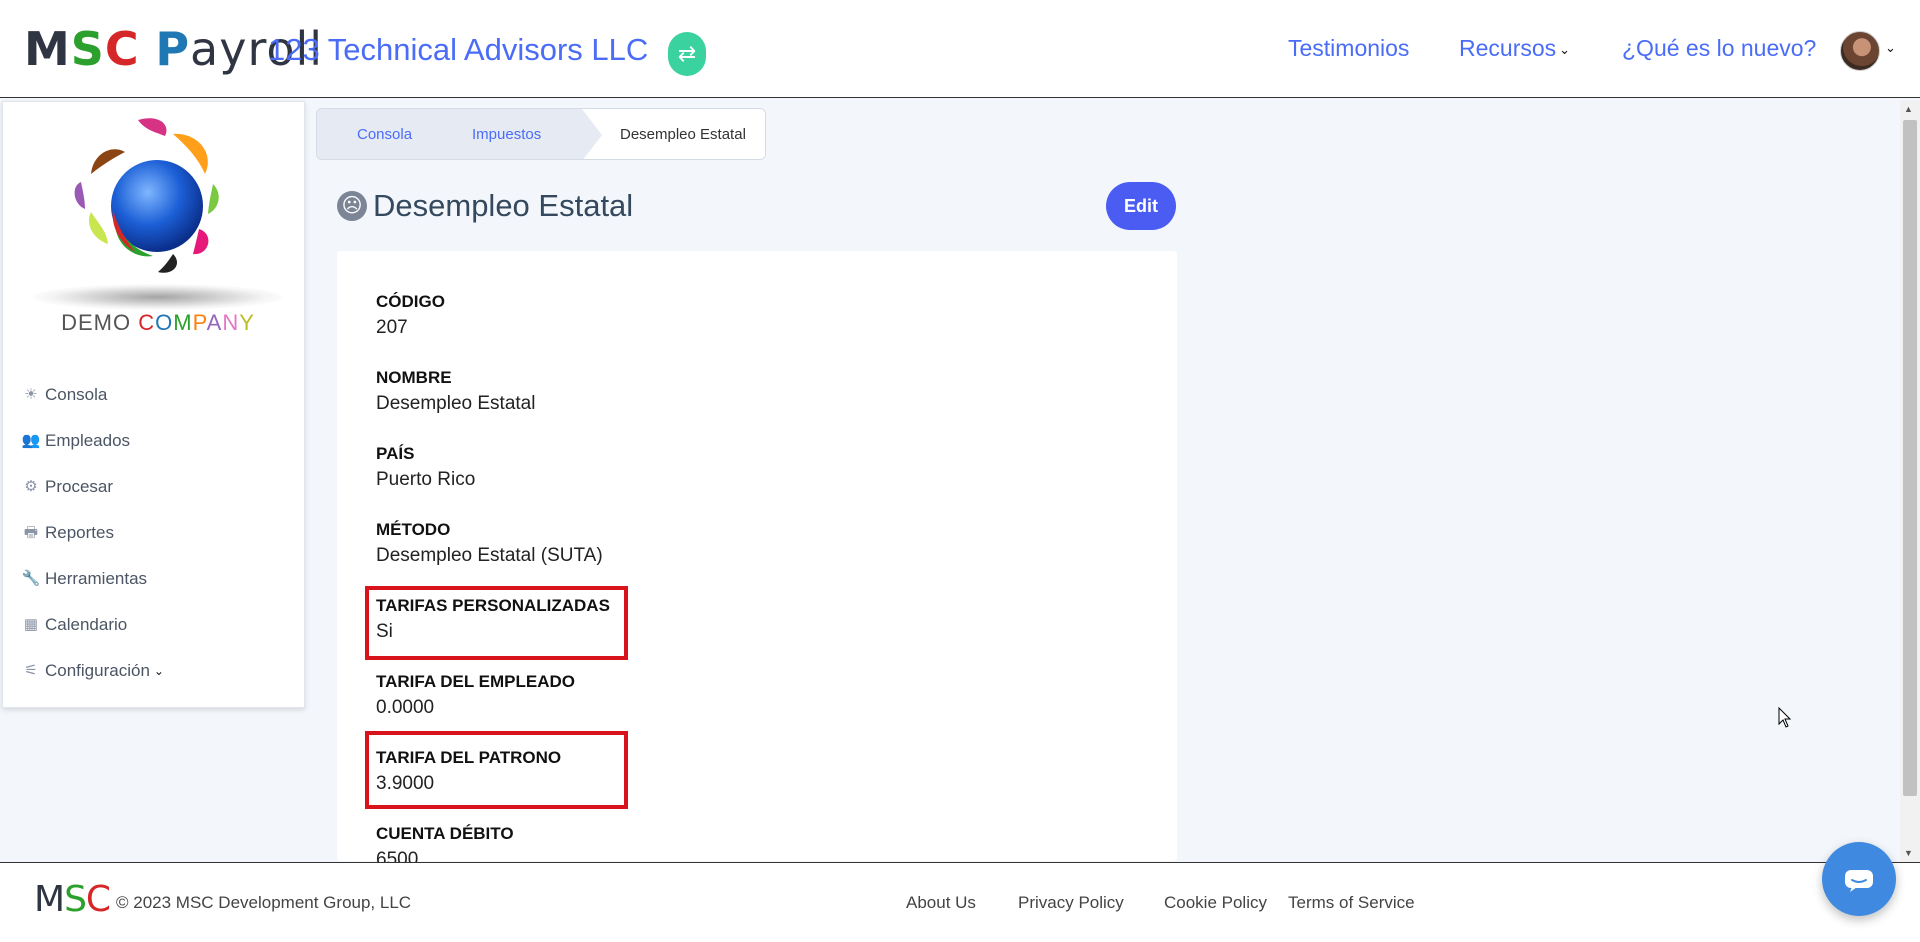 This screenshot has height=942, width=1920. I want to click on sidebar-item-label: Reportes, so click(79, 532).